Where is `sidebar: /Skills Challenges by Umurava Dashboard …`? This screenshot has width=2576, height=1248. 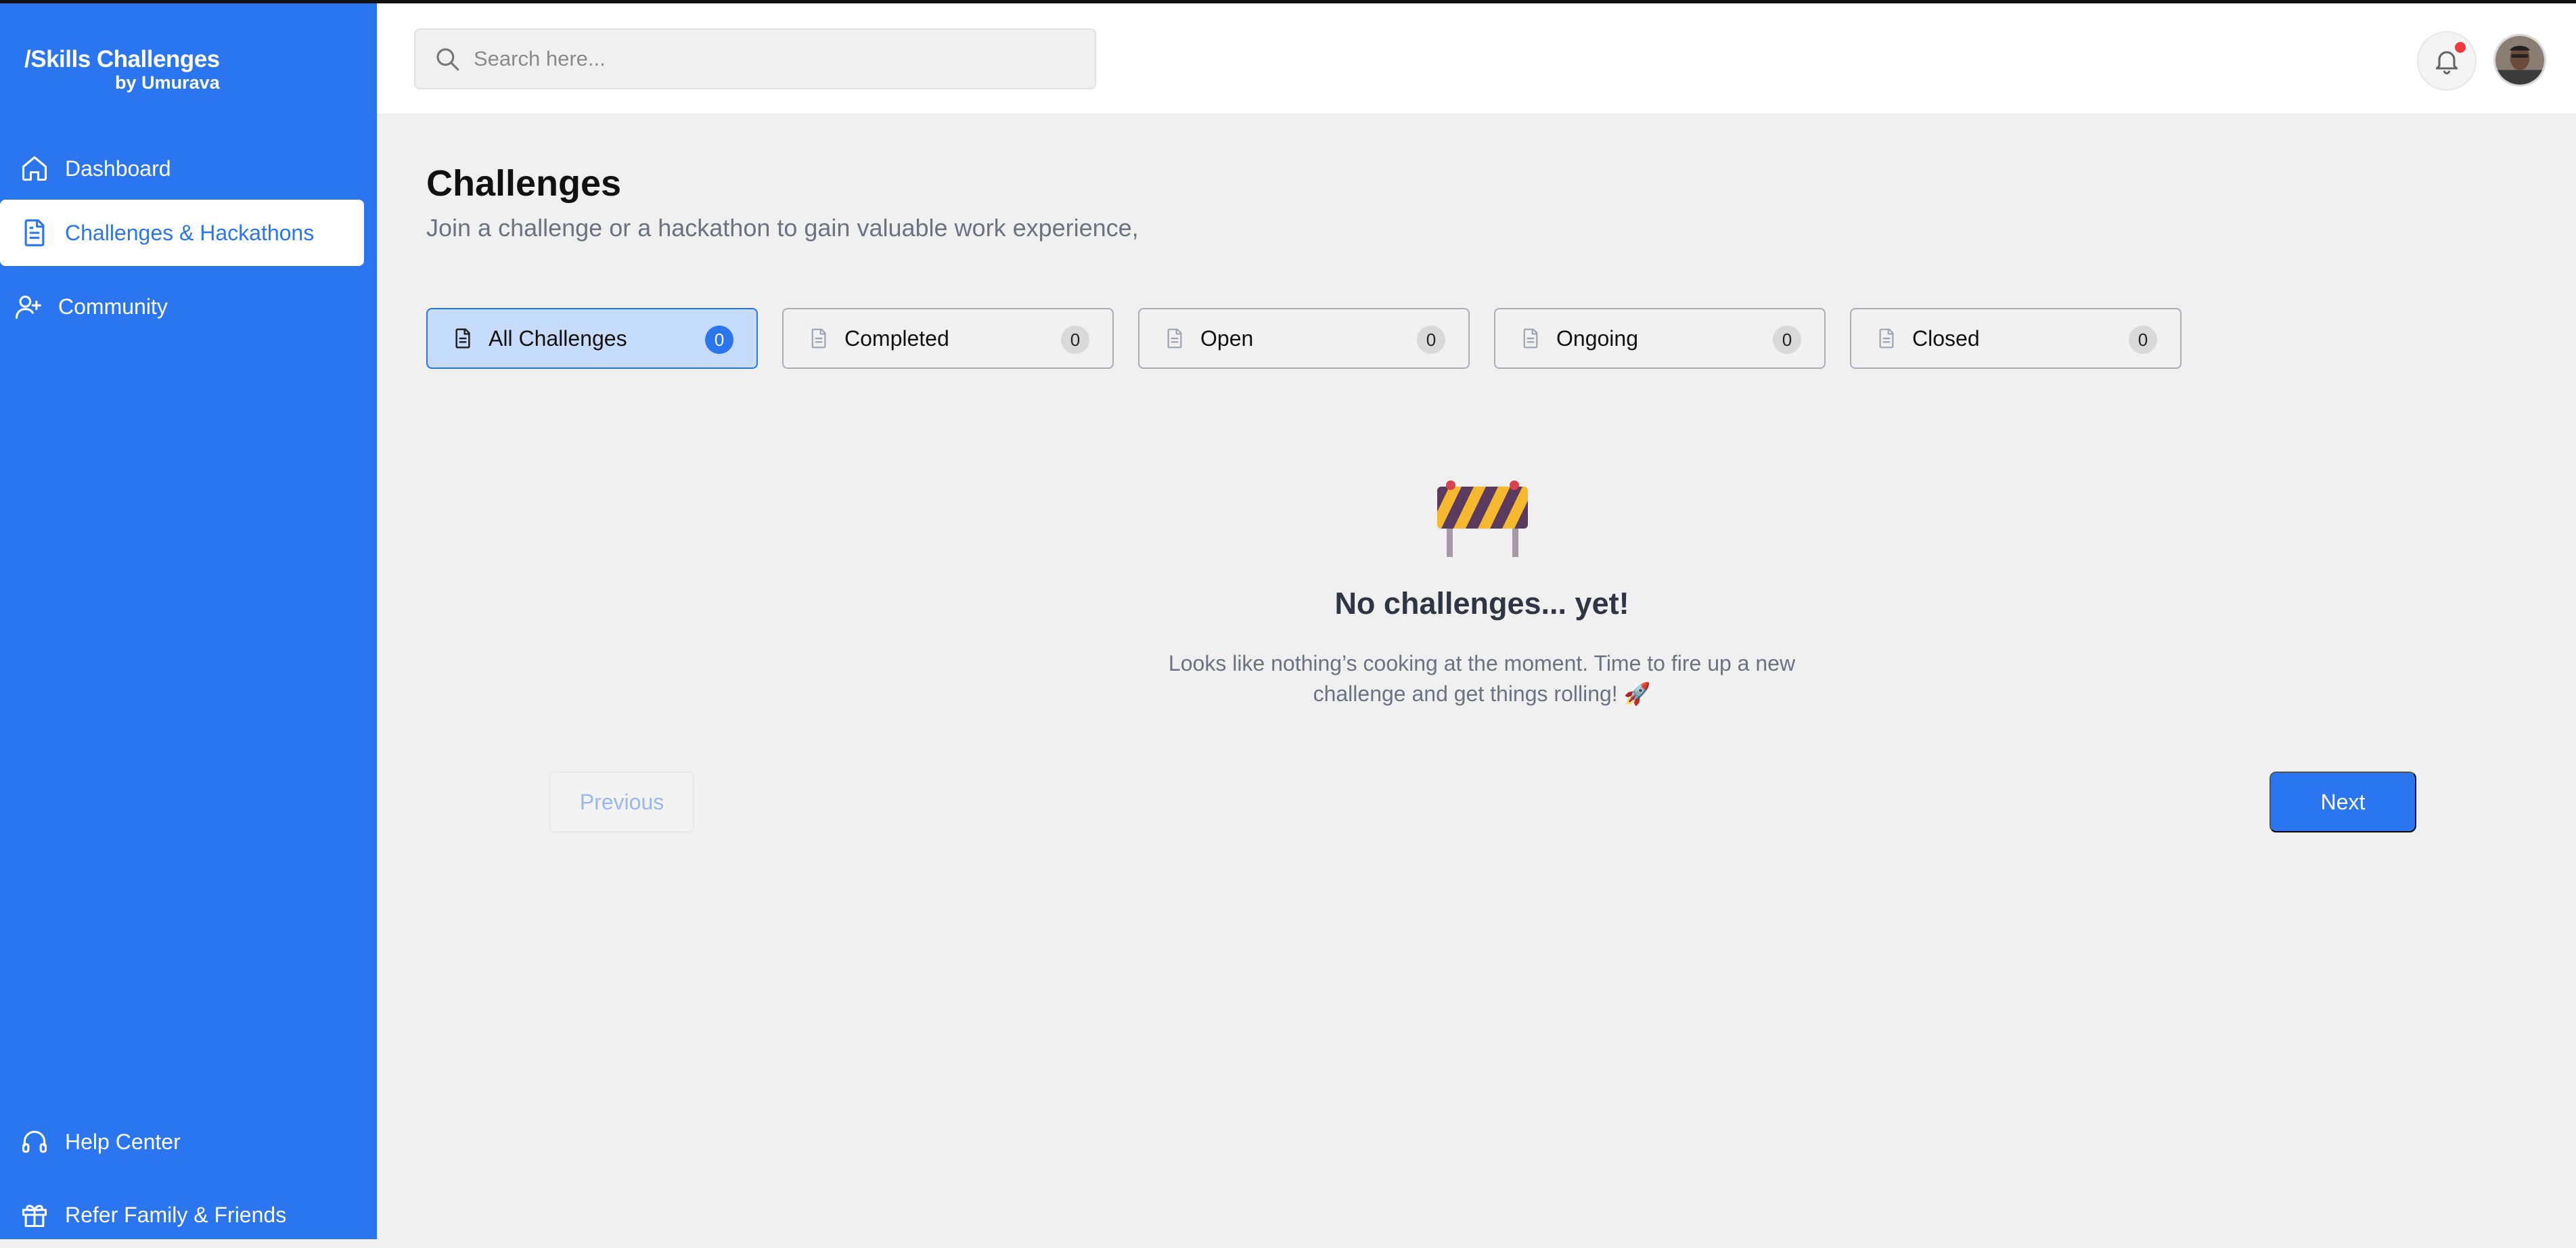 sidebar: /Skills Challenges by Umurava Dashboard … is located at coordinates (188, 621).